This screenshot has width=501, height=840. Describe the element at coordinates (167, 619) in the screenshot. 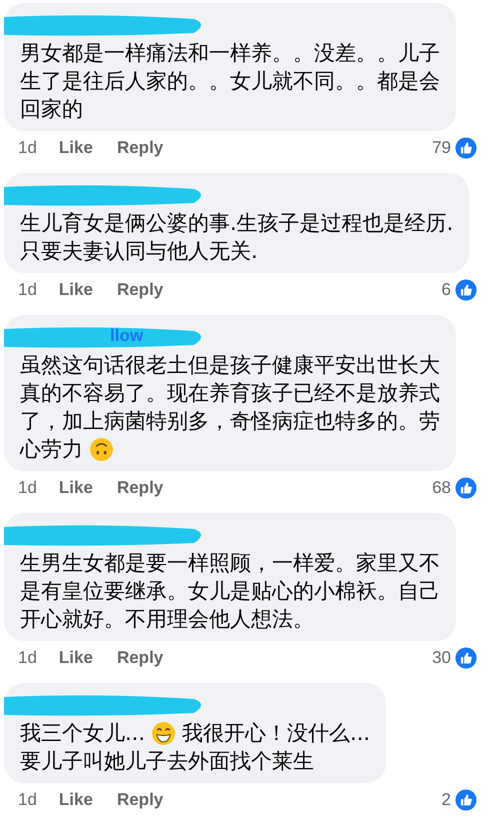

I see `comment-text: 开心就好。不用理会他人想法。` at that location.